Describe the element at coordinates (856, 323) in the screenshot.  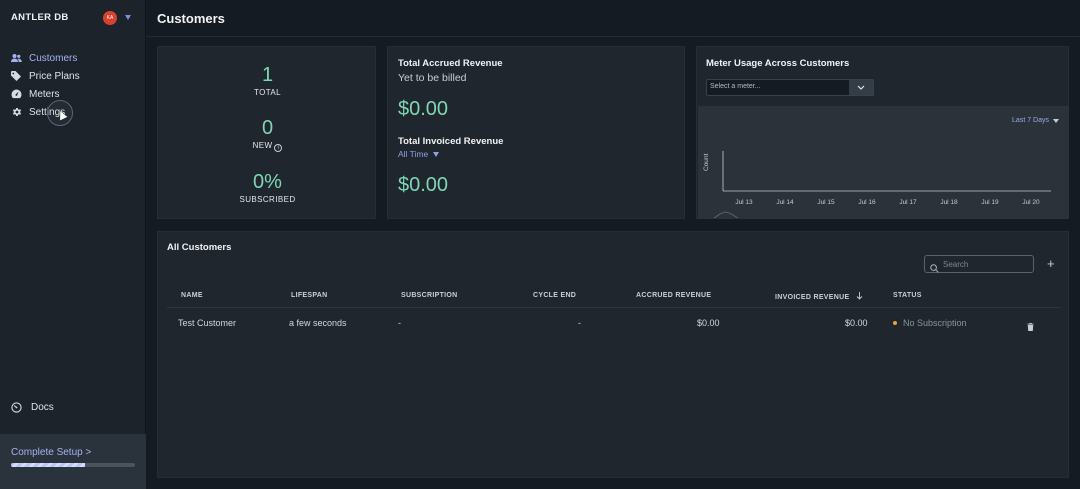
I see `cell-invoiced-revenue: $0.00` at that location.